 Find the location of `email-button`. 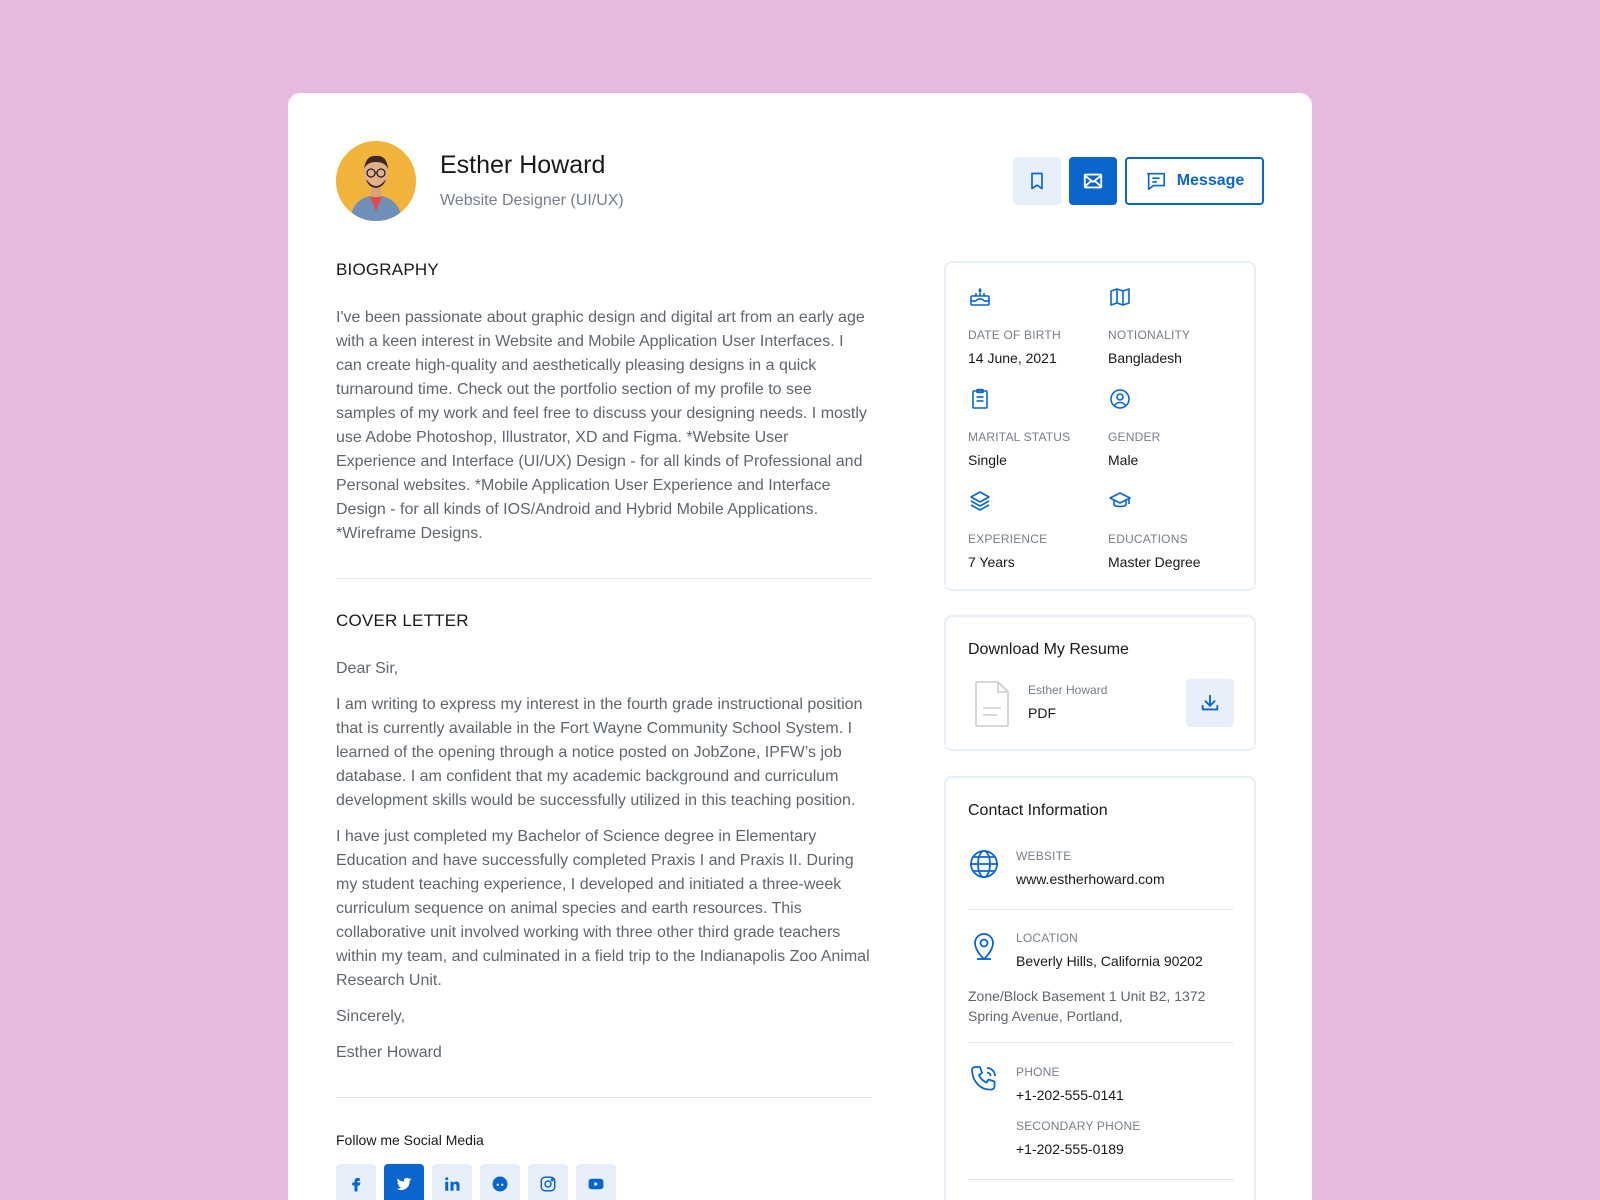

email-button is located at coordinates (1093, 181).